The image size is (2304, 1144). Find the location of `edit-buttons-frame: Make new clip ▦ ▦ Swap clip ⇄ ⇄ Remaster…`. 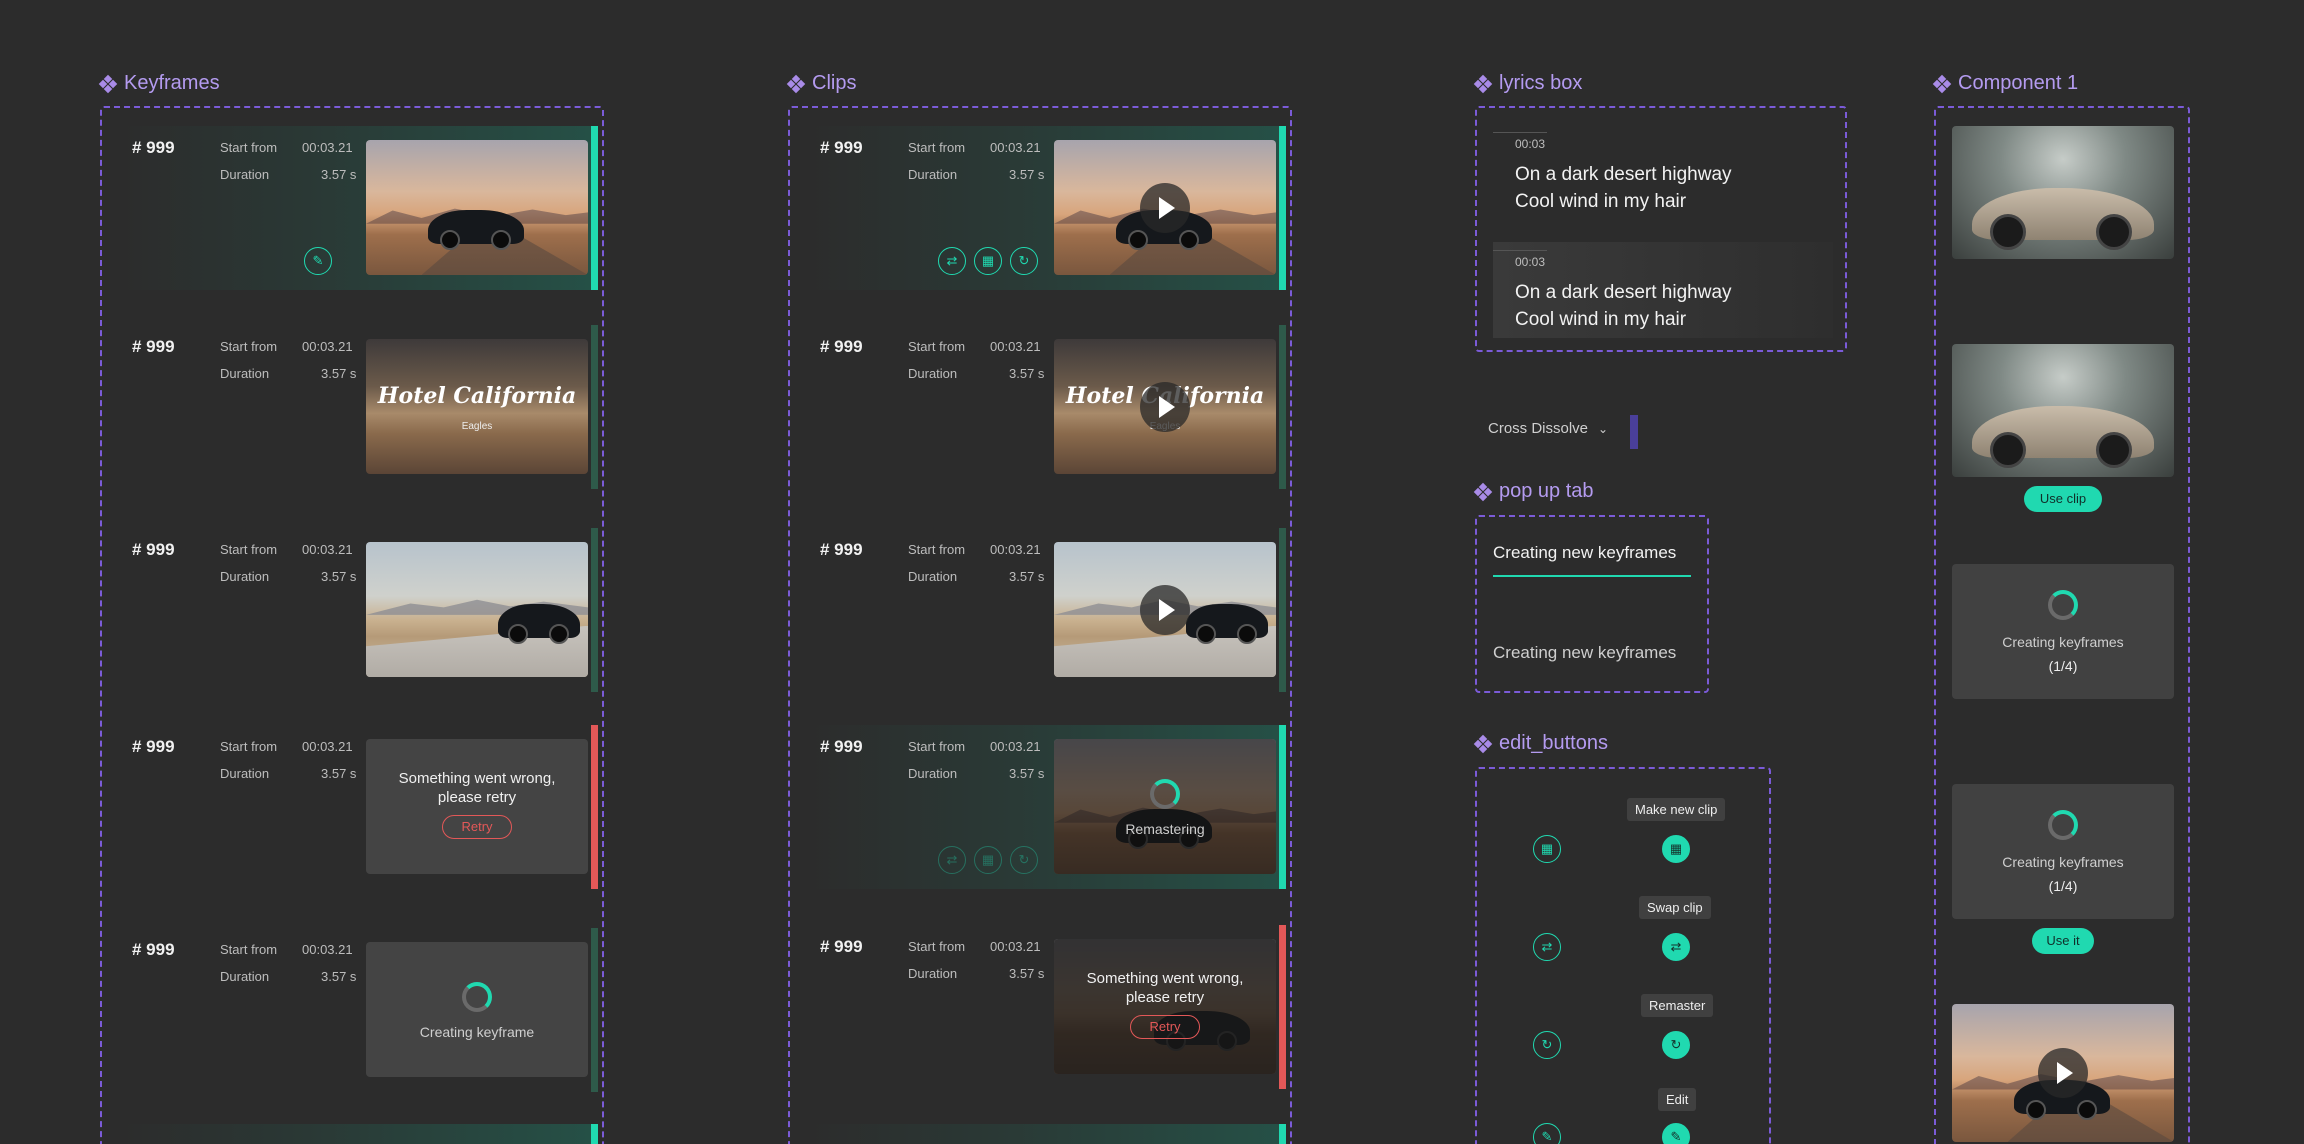

edit-buttons-frame: Make new clip ▦ ▦ Swap clip ⇄ ⇄ Remaster… is located at coordinates (1623, 955).